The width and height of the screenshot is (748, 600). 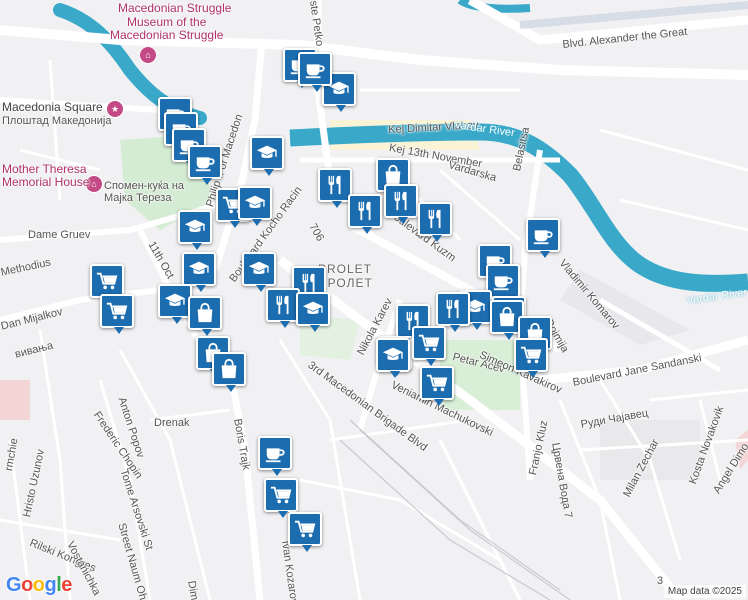 What do you see at coordinates (704, 591) in the screenshot?
I see `map-attribution: Map data ©2025` at bounding box center [704, 591].